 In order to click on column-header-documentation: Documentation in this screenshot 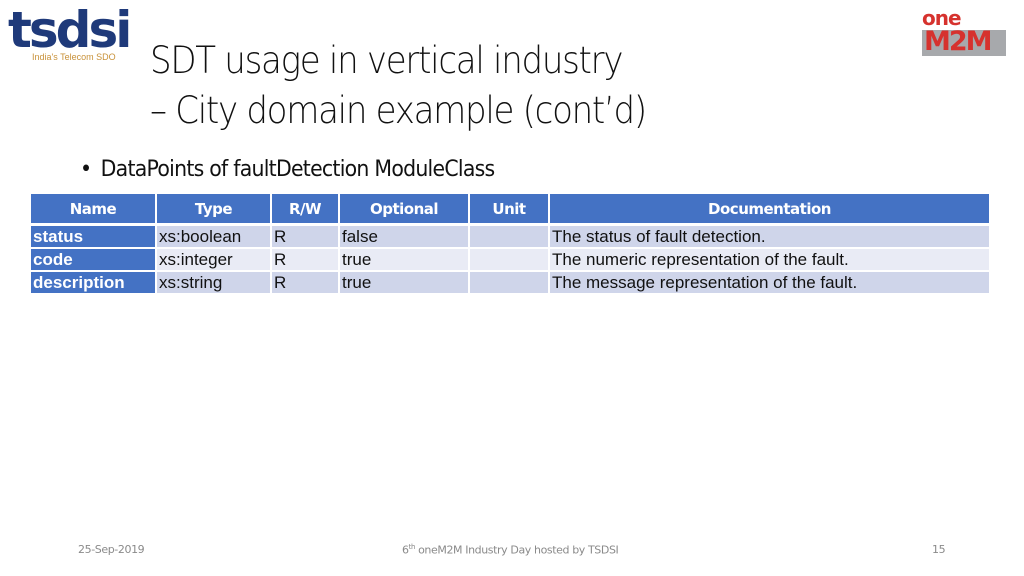, I will do `click(769, 210)`.